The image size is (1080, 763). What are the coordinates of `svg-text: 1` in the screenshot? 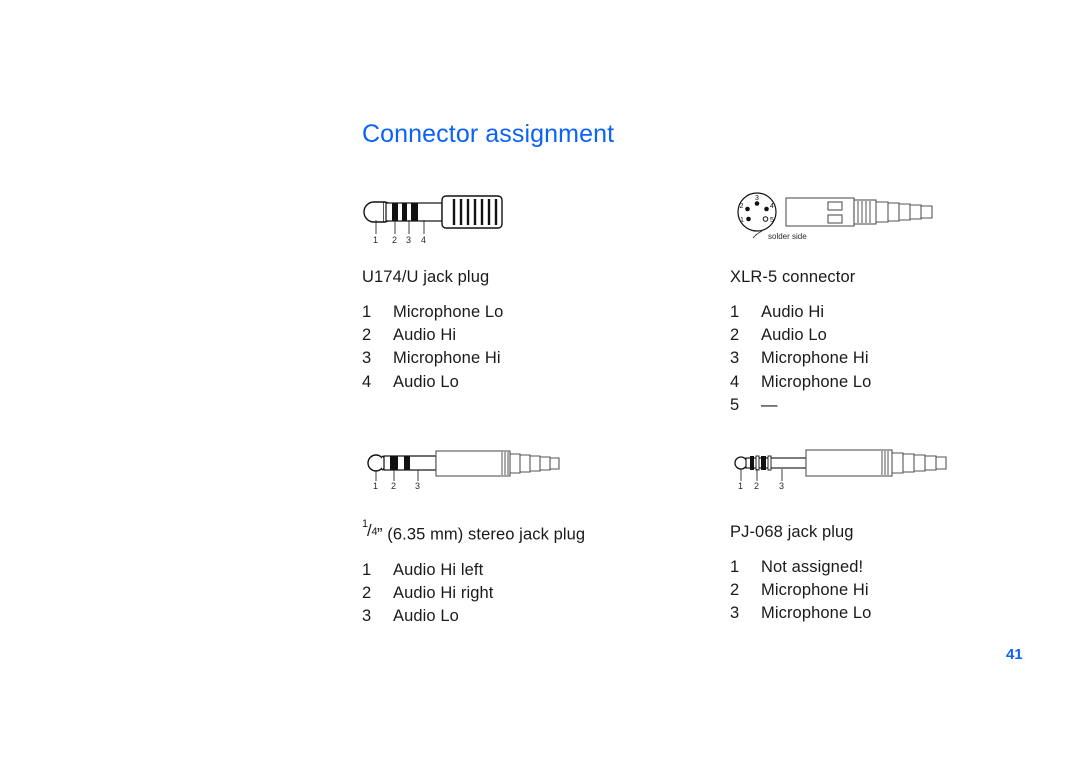 It's located at (742, 220).